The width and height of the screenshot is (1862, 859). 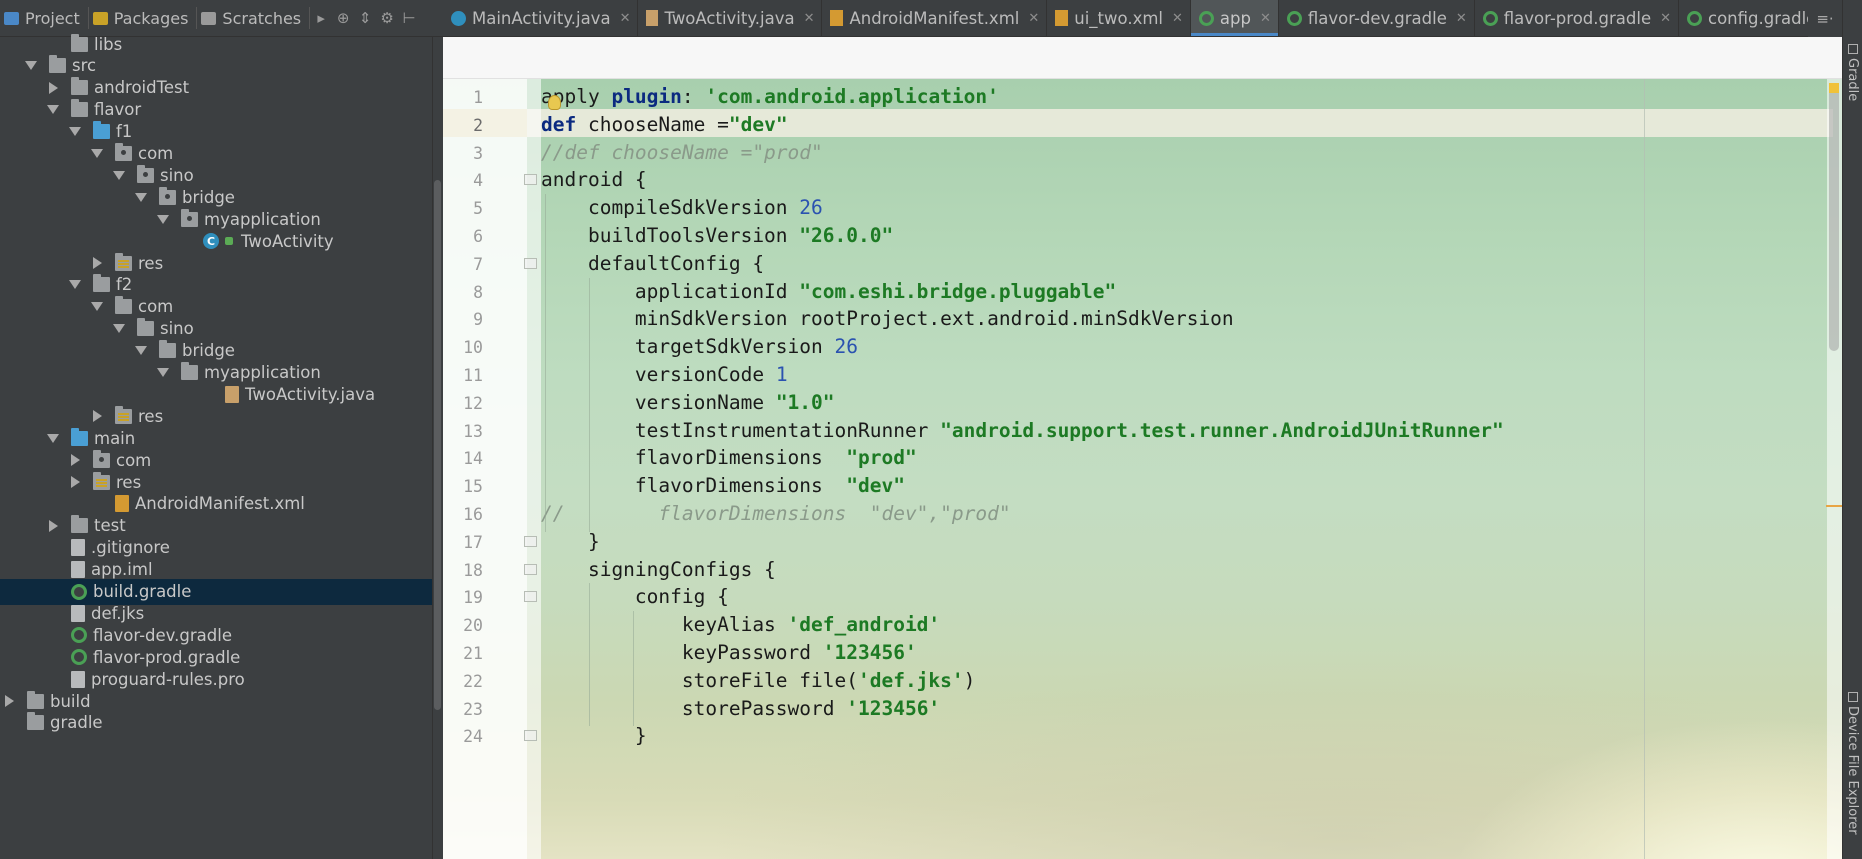 I want to click on code-token: keyPassword, so click(x=682, y=652).